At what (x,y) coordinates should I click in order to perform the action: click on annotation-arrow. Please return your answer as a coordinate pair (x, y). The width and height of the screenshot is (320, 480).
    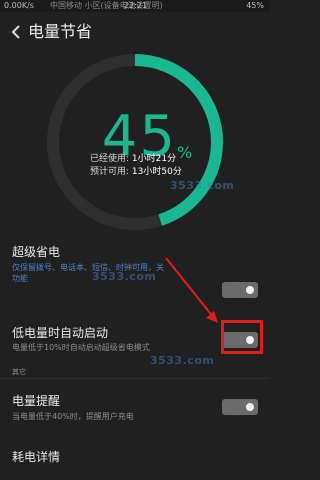
    Looking at the image, I should click on (191, 290).